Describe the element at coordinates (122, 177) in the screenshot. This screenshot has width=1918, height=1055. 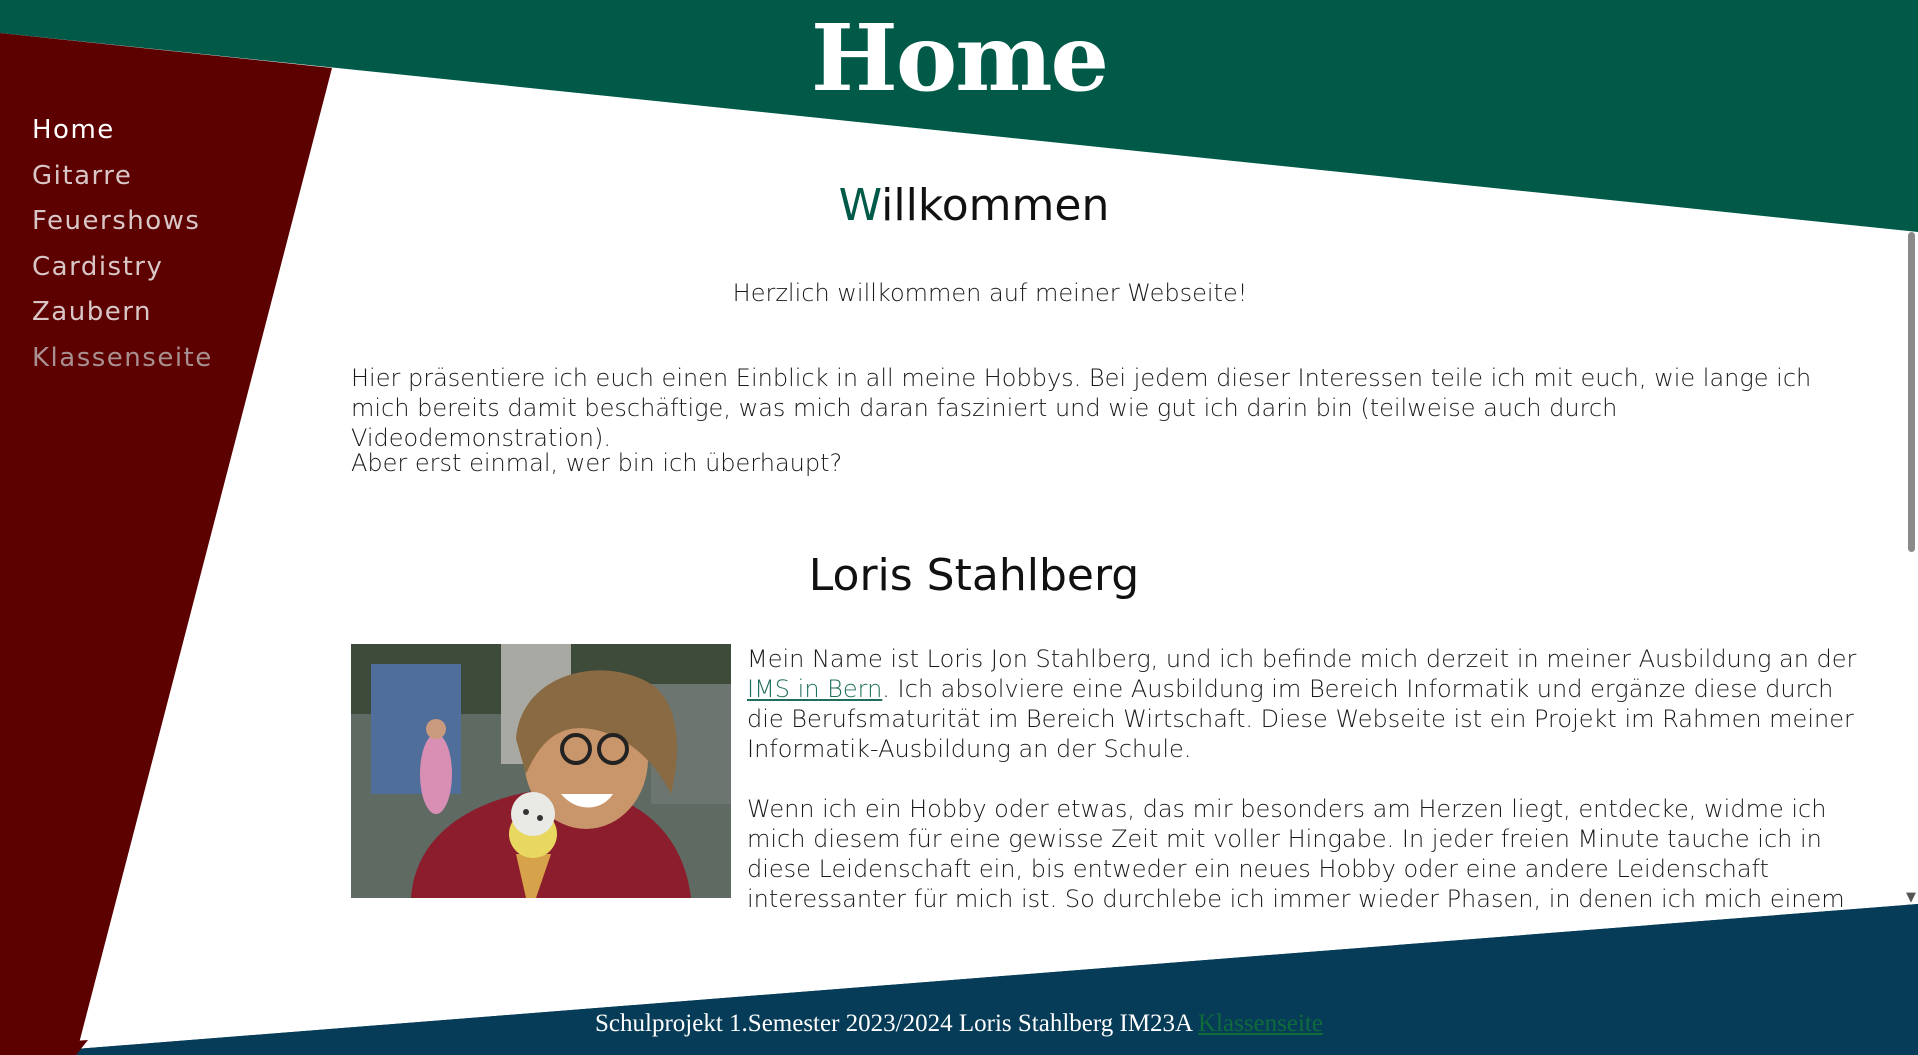
I see `nav-item-gitarre: Gitarre` at that location.